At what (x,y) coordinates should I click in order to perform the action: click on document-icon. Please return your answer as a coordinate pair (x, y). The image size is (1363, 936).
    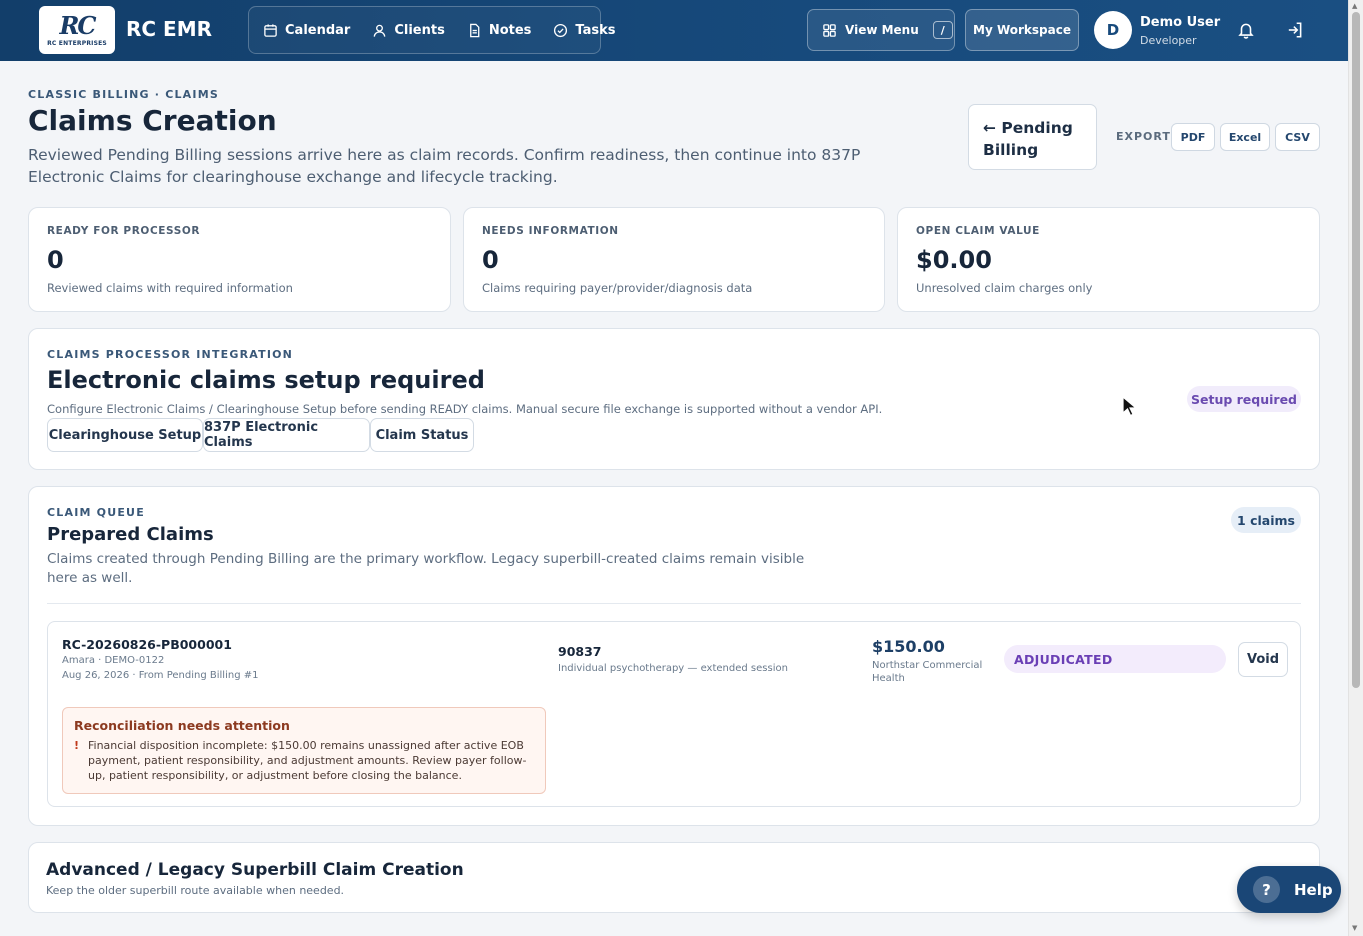
    Looking at the image, I should click on (474, 30).